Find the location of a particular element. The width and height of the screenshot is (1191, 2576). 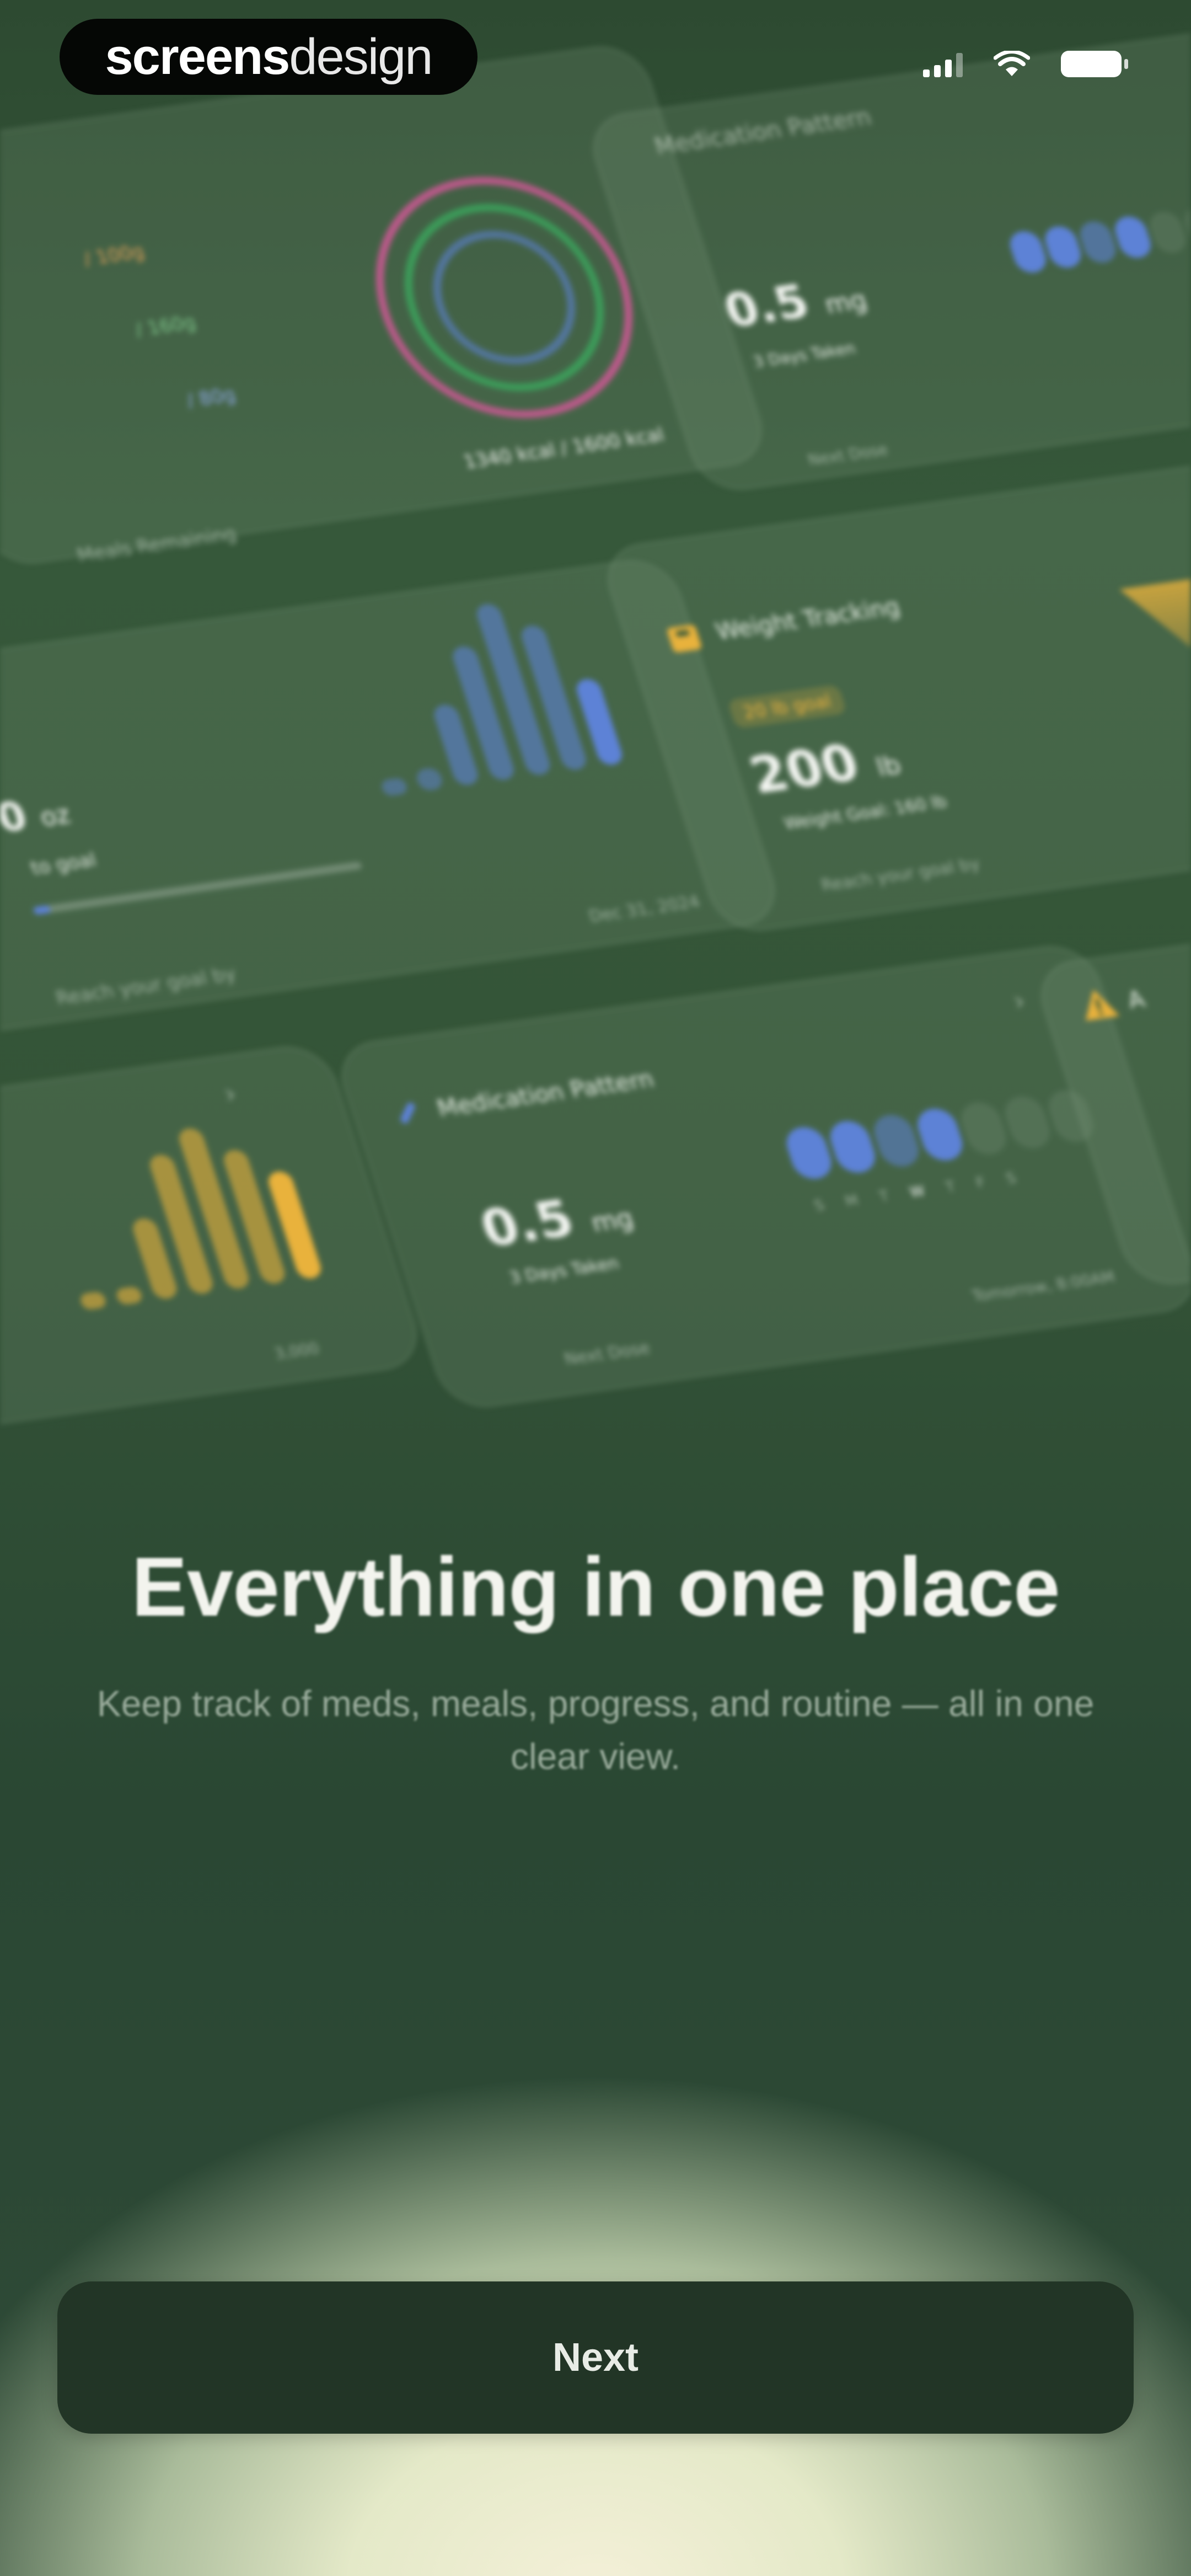

medication-pills is located at coordinates (1098, 237).